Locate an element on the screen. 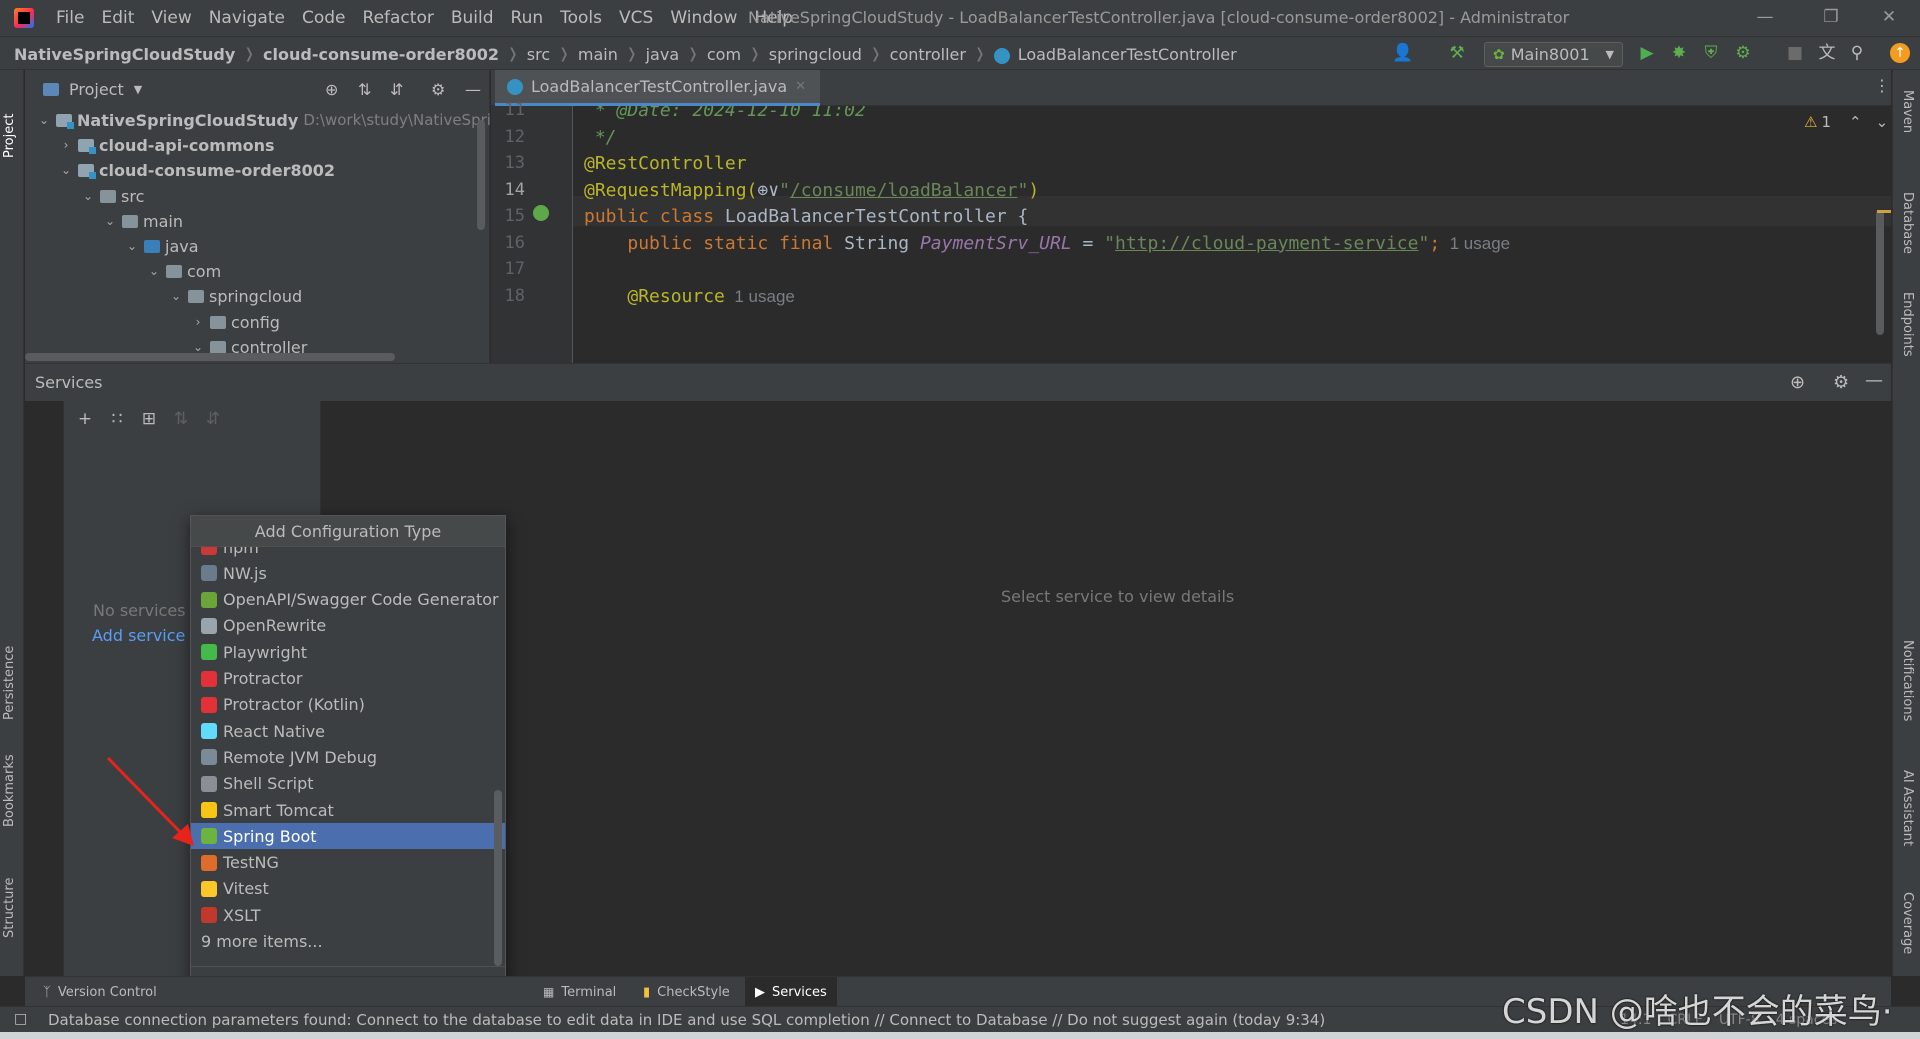 Image resolution: width=1920 pixels, height=1039 pixels. configuration-type-option: Remote JVM Debug is located at coordinates (348, 757).